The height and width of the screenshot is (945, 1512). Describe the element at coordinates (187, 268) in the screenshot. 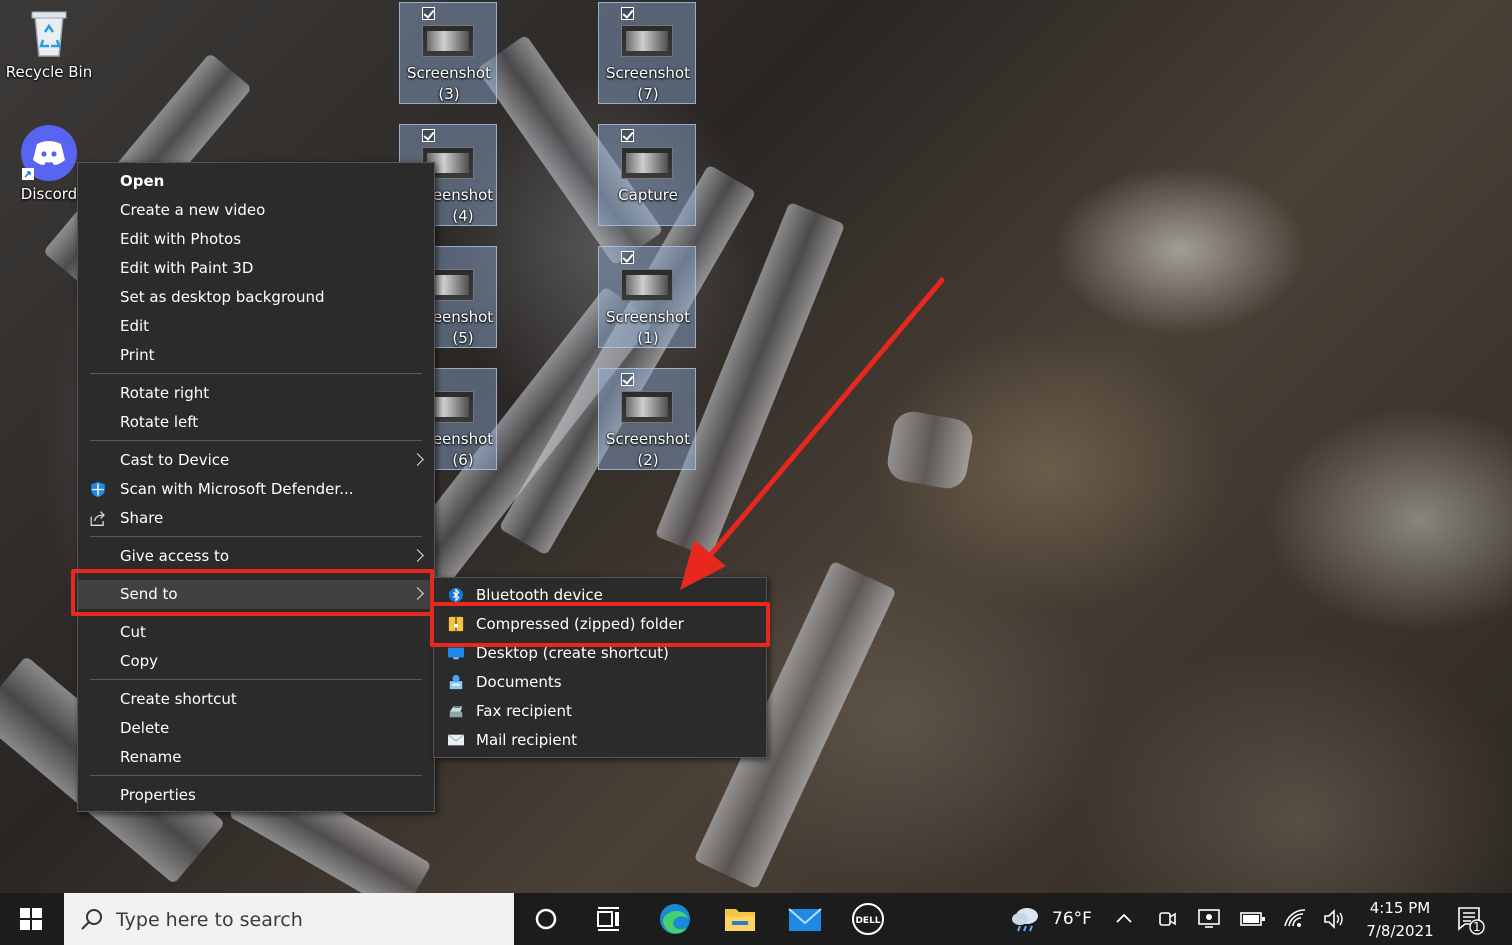

I see `menu-item-label: Edit with Paint 3D` at that location.